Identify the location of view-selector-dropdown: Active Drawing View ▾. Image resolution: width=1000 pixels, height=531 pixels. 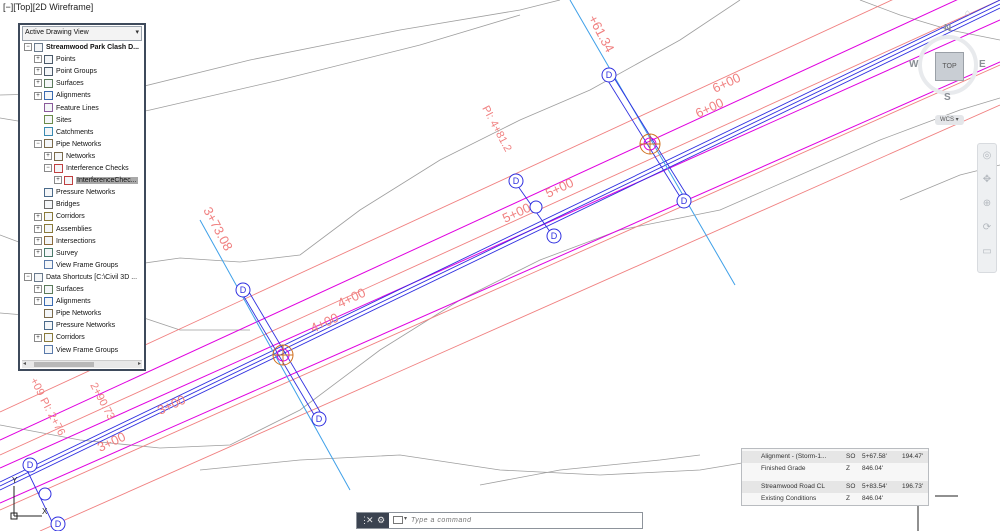
(82, 33).